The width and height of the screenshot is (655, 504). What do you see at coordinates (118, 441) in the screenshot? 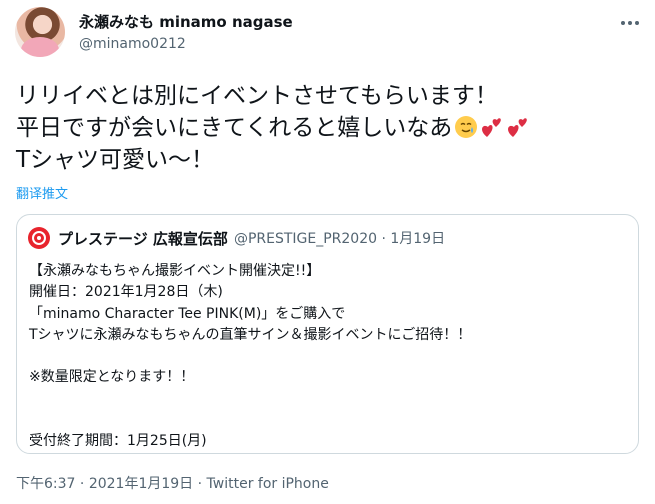
I see `quote-line: 受付終了期間：1月25日(月)` at bounding box center [118, 441].